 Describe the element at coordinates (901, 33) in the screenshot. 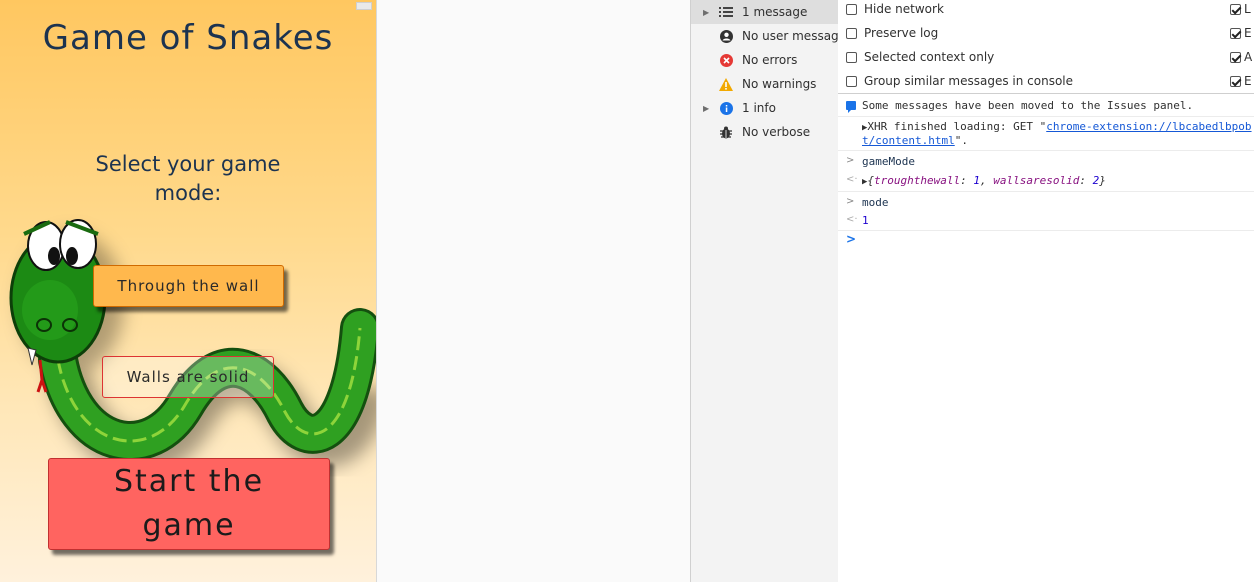

I see `setting-label: Preserve log` at that location.